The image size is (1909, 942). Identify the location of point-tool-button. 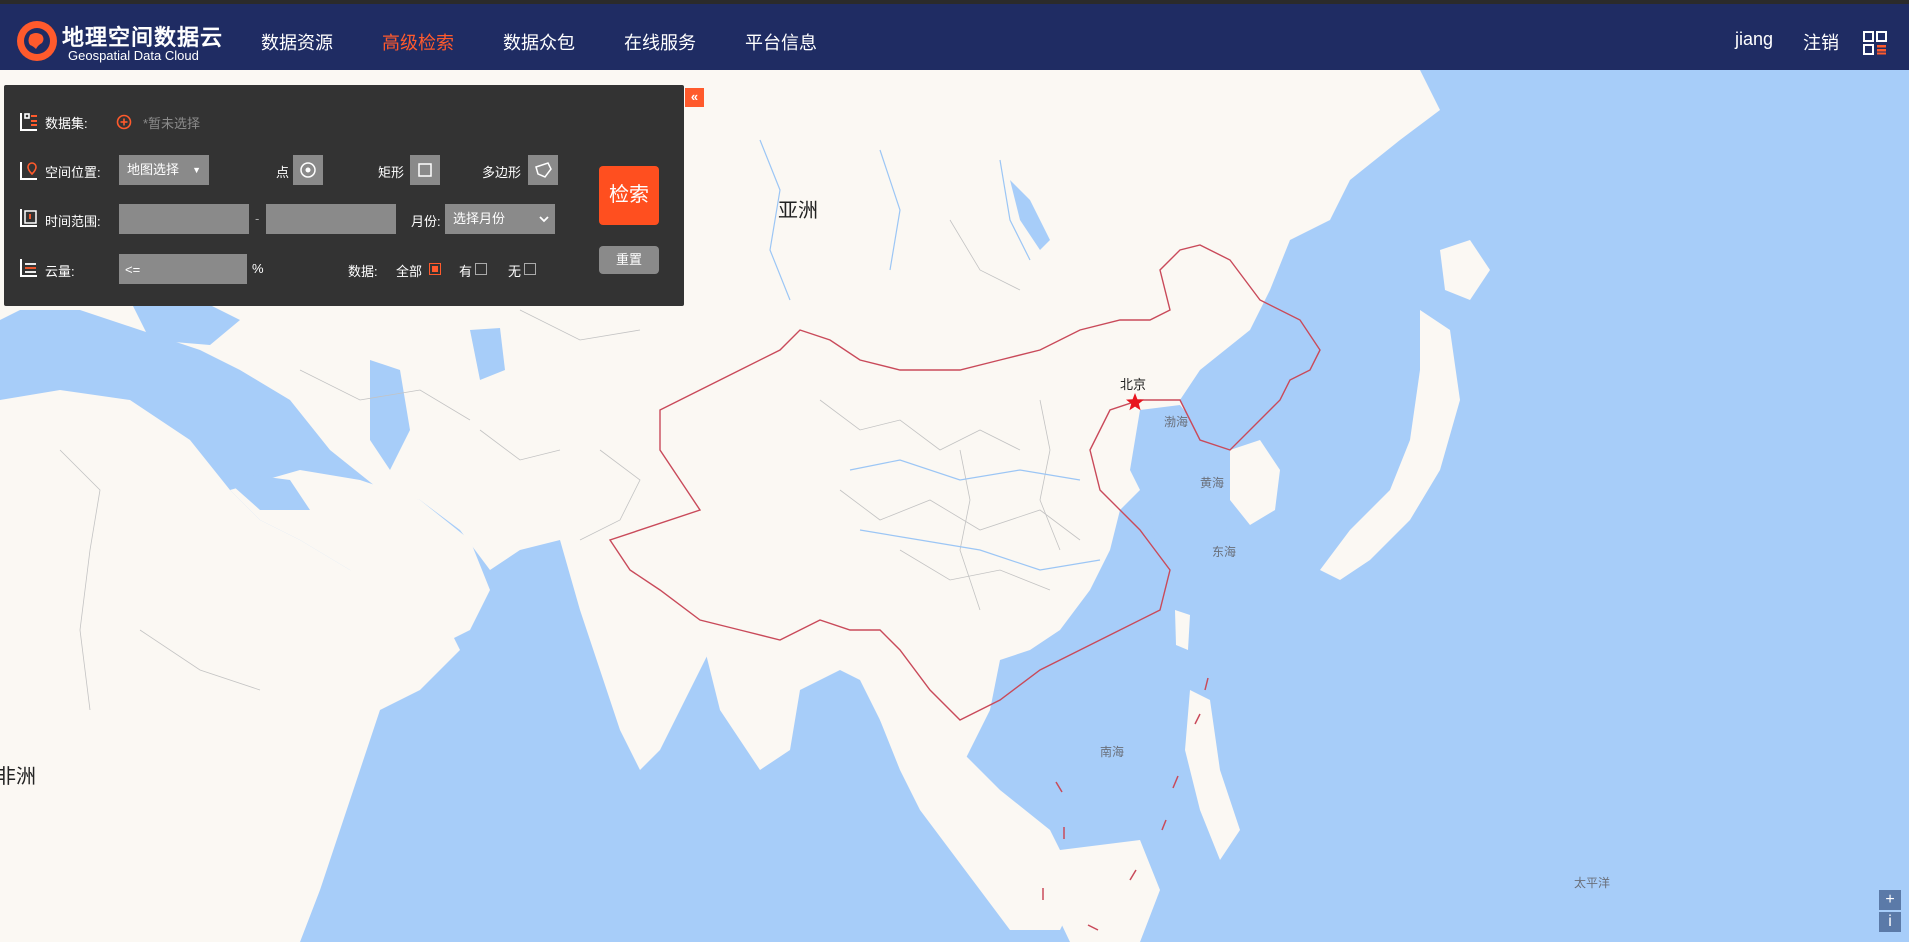
(308, 170).